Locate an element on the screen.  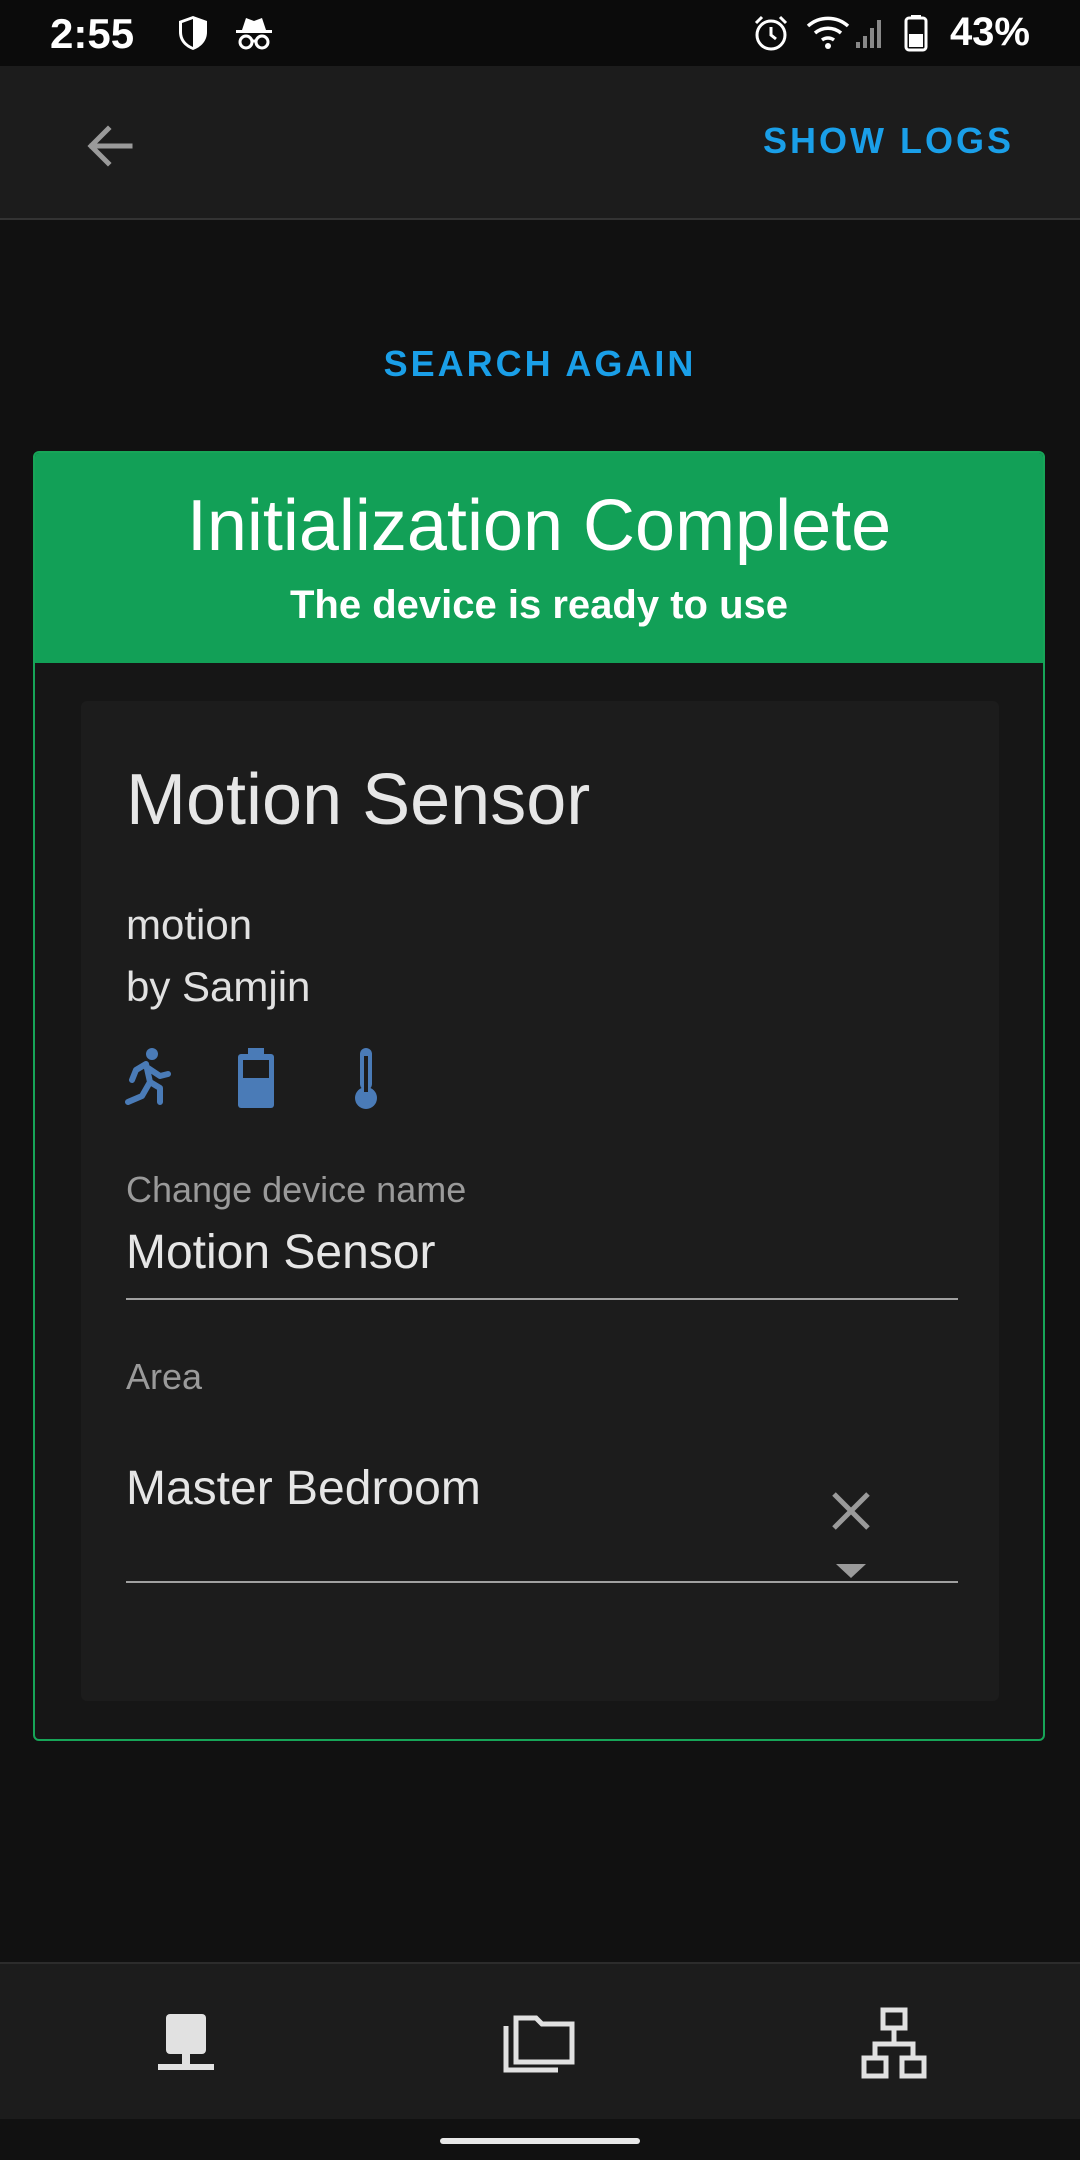
search-again-button: SEARCH AGAIN is located at coordinates (540, 364).